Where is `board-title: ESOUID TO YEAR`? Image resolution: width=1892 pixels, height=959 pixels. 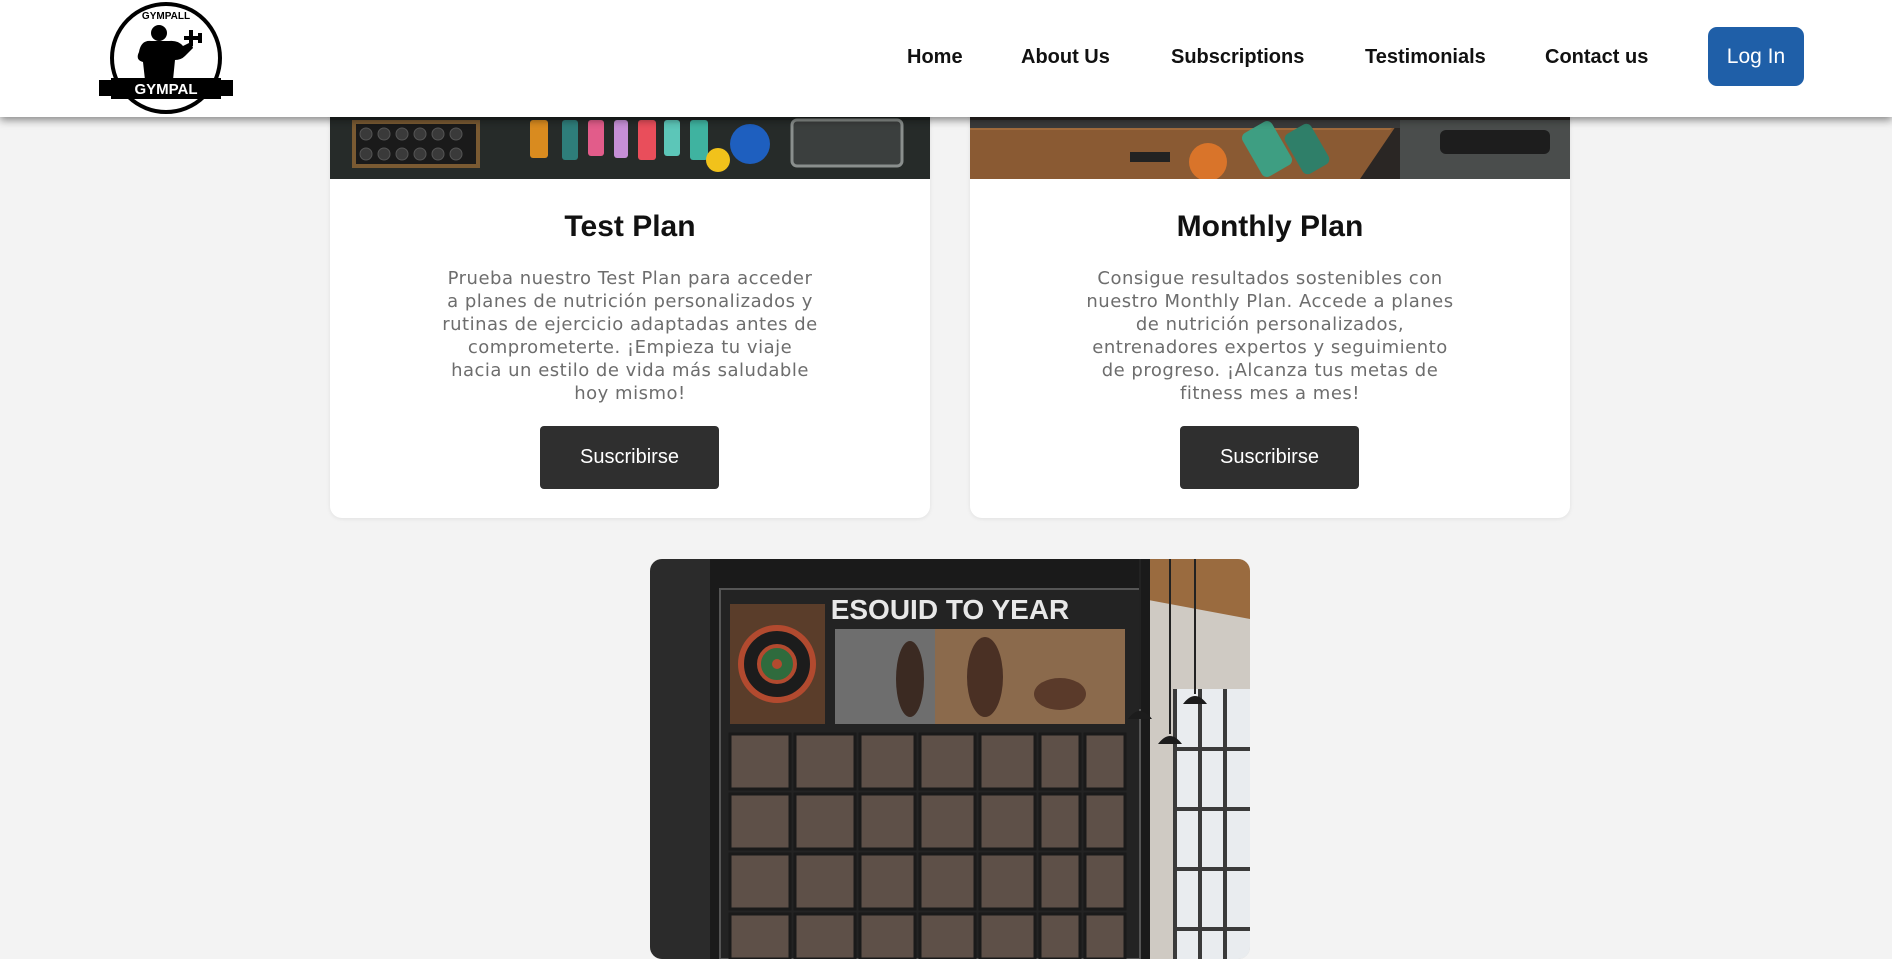
board-title: ESOUID TO YEAR is located at coordinates (950, 609).